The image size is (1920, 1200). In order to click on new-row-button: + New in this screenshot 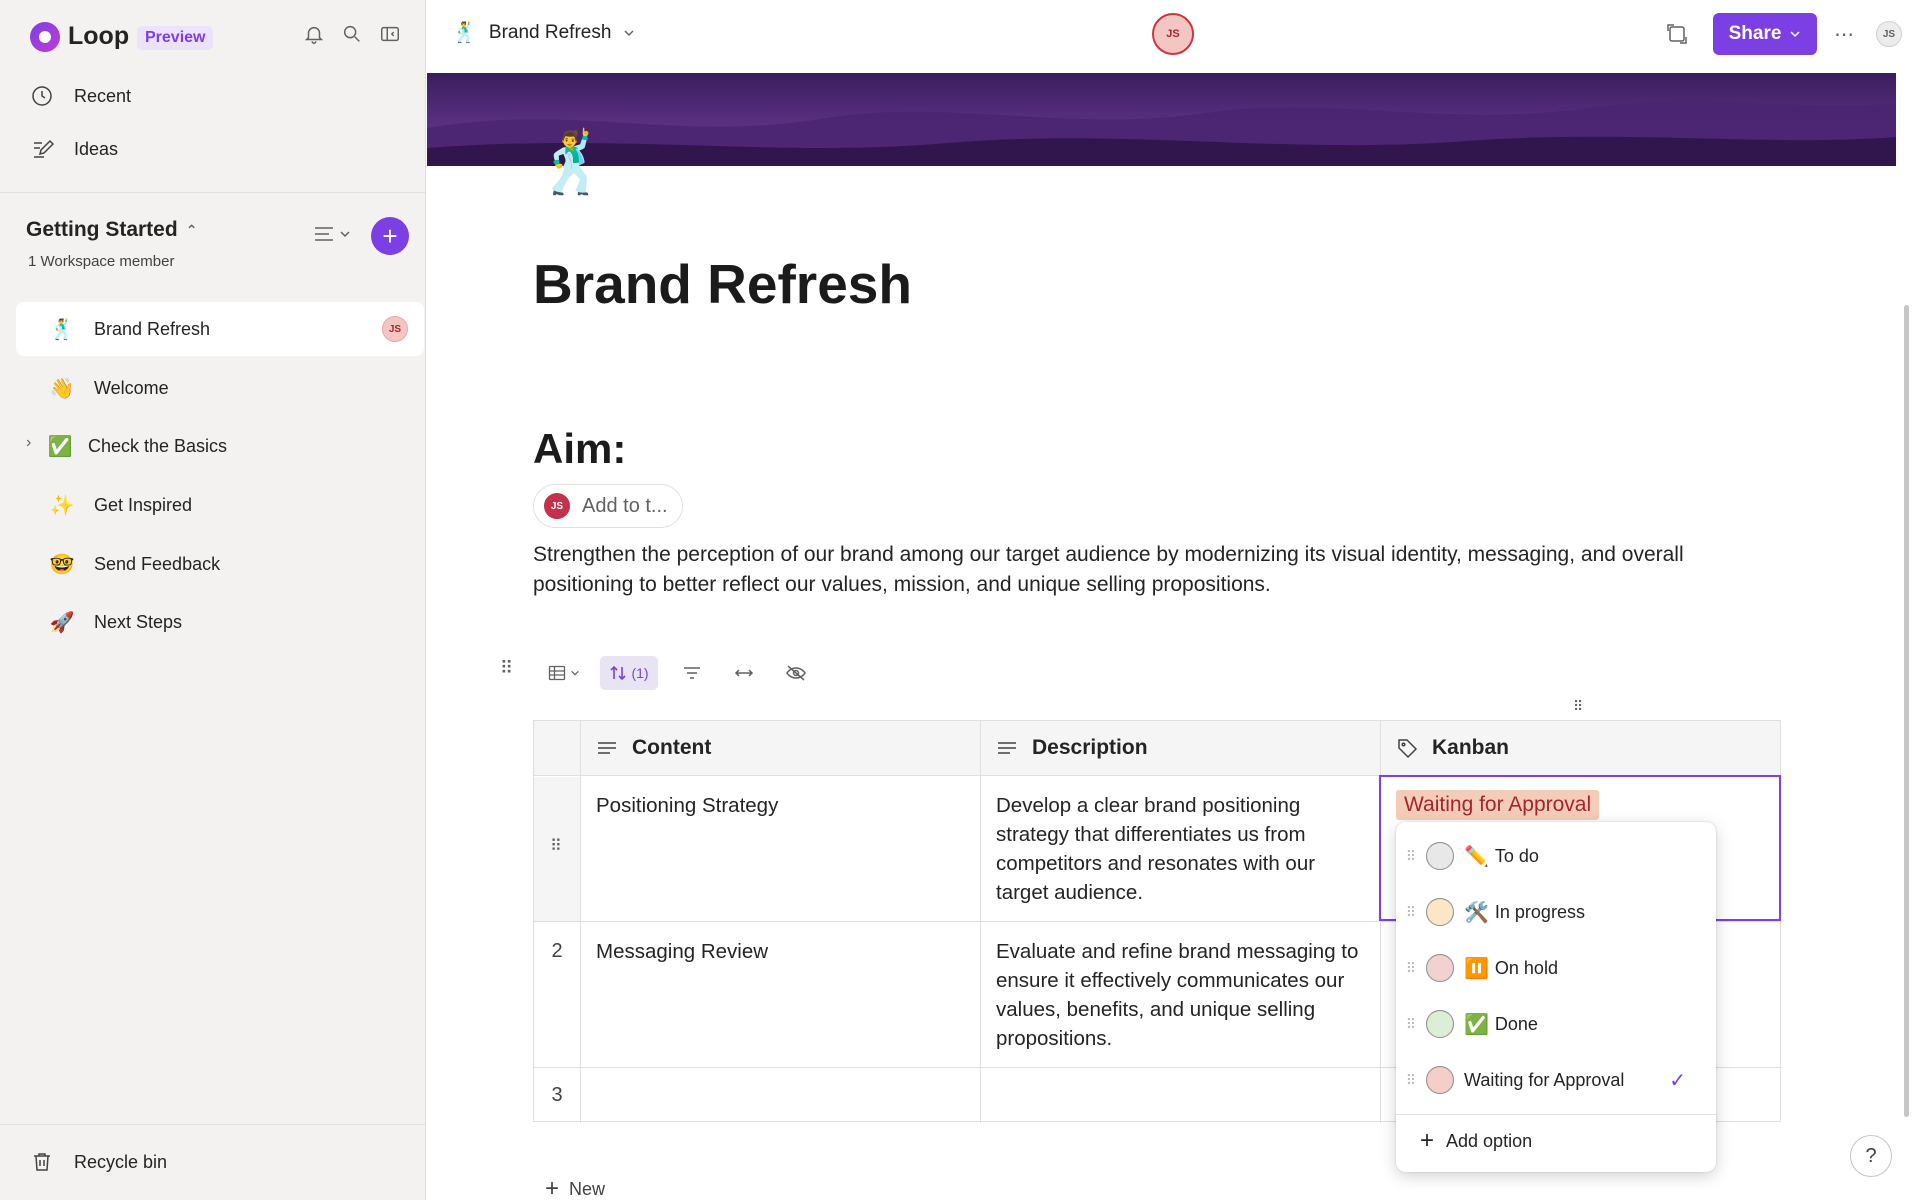, I will do `click(575, 1187)`.